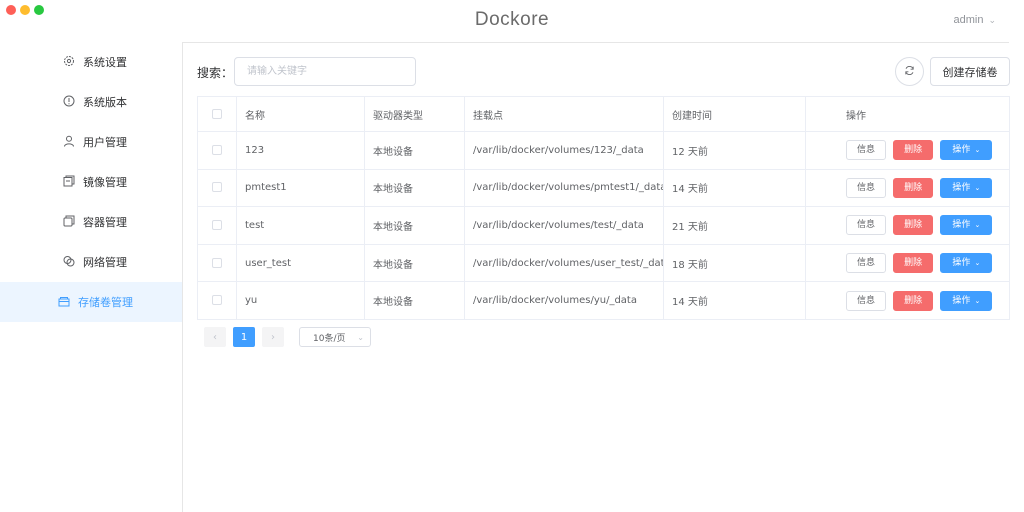  I want to click on sidebar-item-label: 镜像管理, so click(105, 182).